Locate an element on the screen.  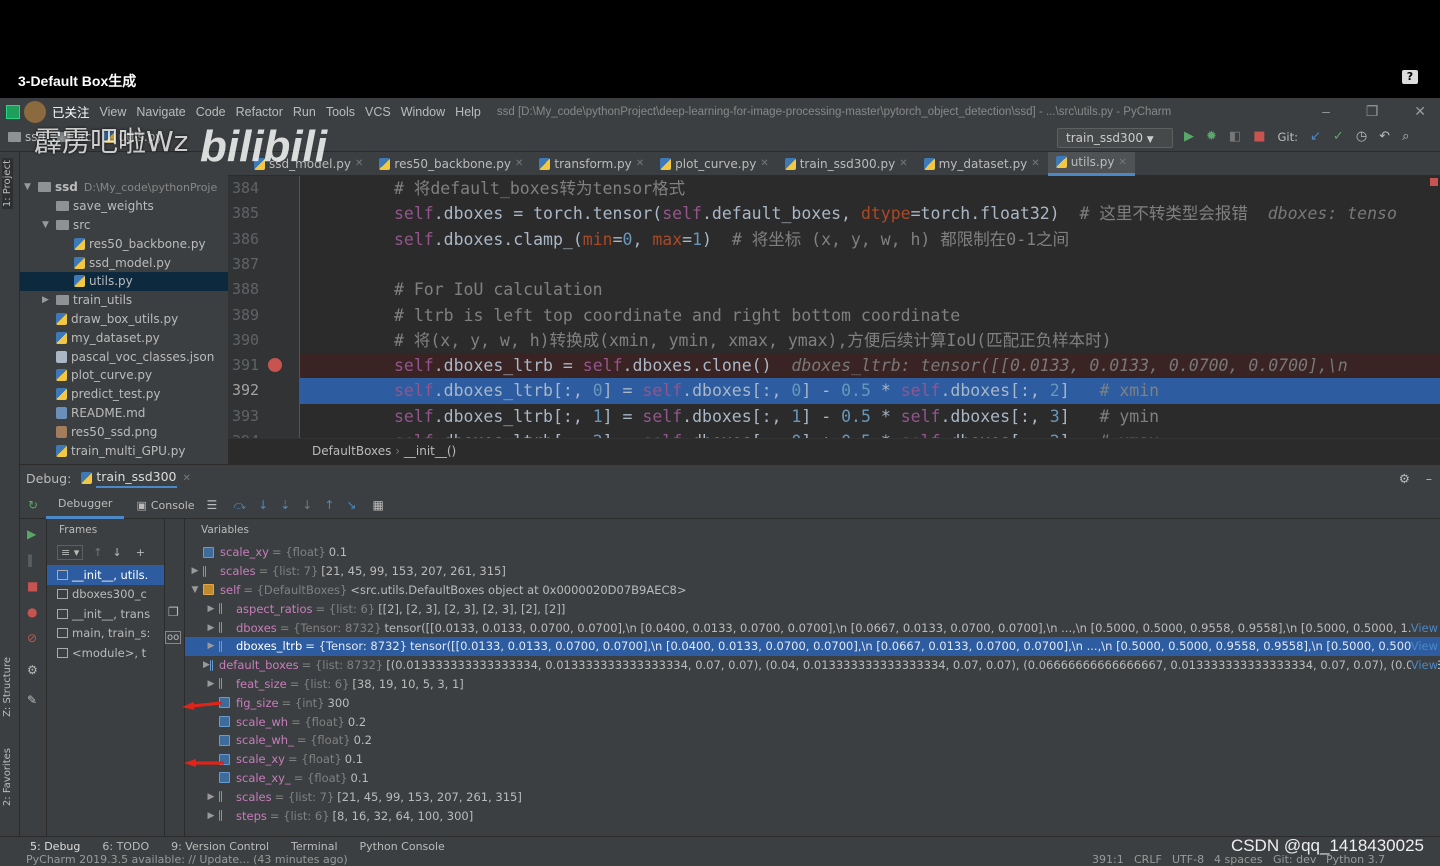
pin-icon: ✎ is located at coordinates (32, 700).